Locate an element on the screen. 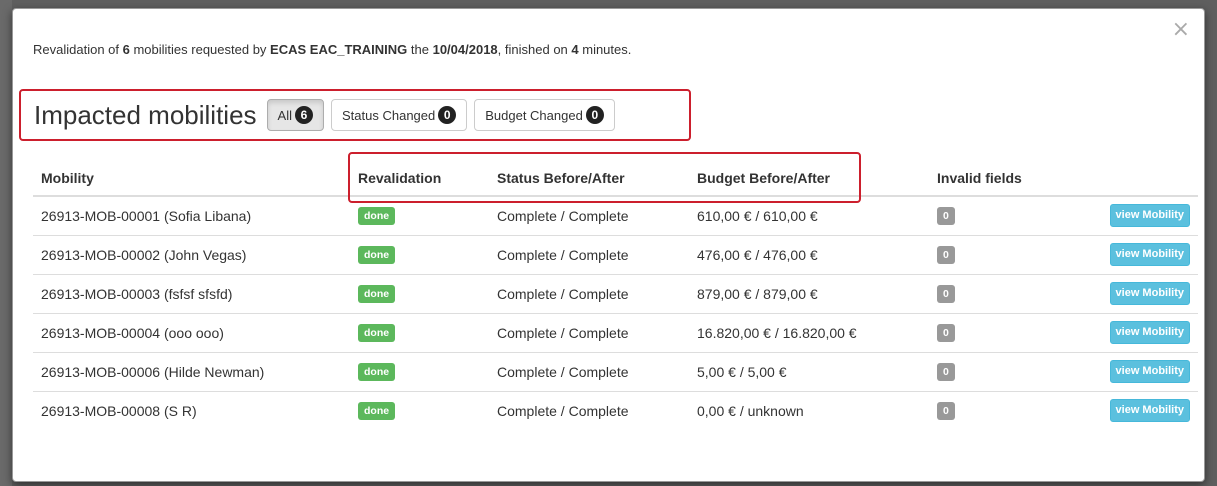 This screenshot has width=1217, height=486. summary-minutes: 4 is located at coordinates (575, 49).